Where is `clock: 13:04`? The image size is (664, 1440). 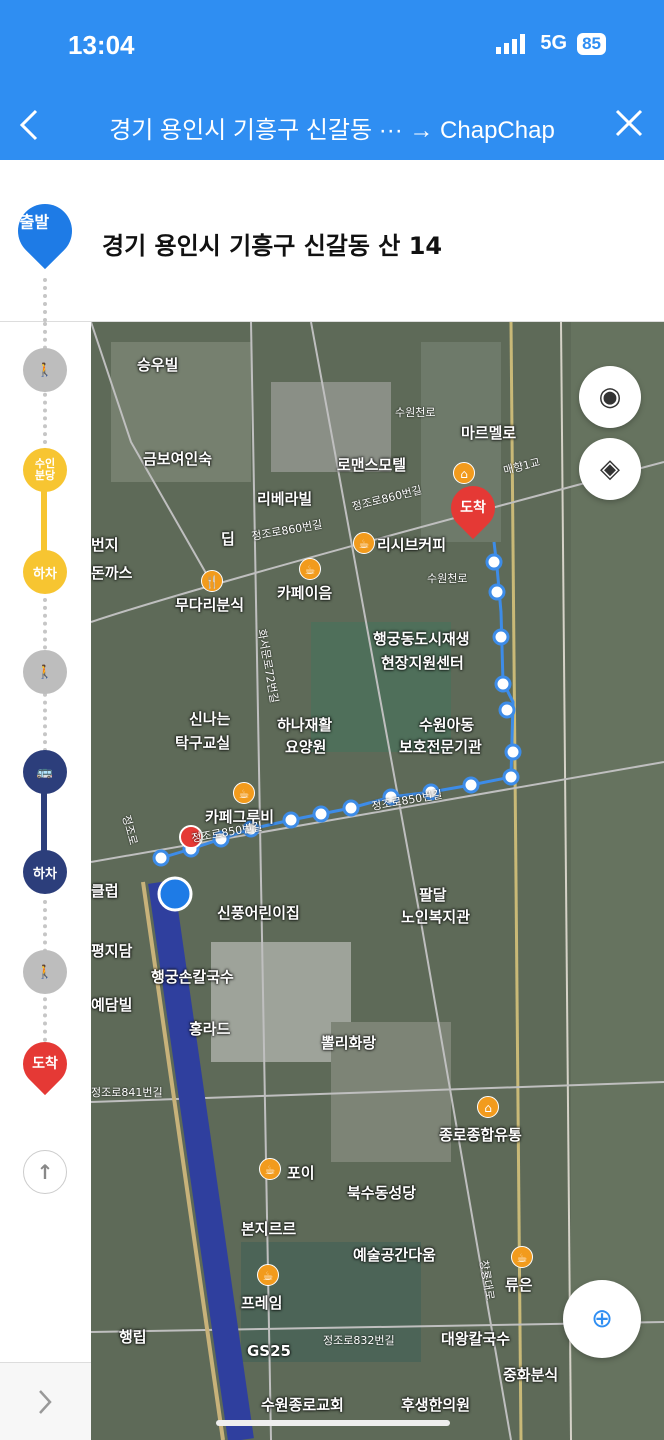 clock: 13:04 is located at coordinates (101, 45).